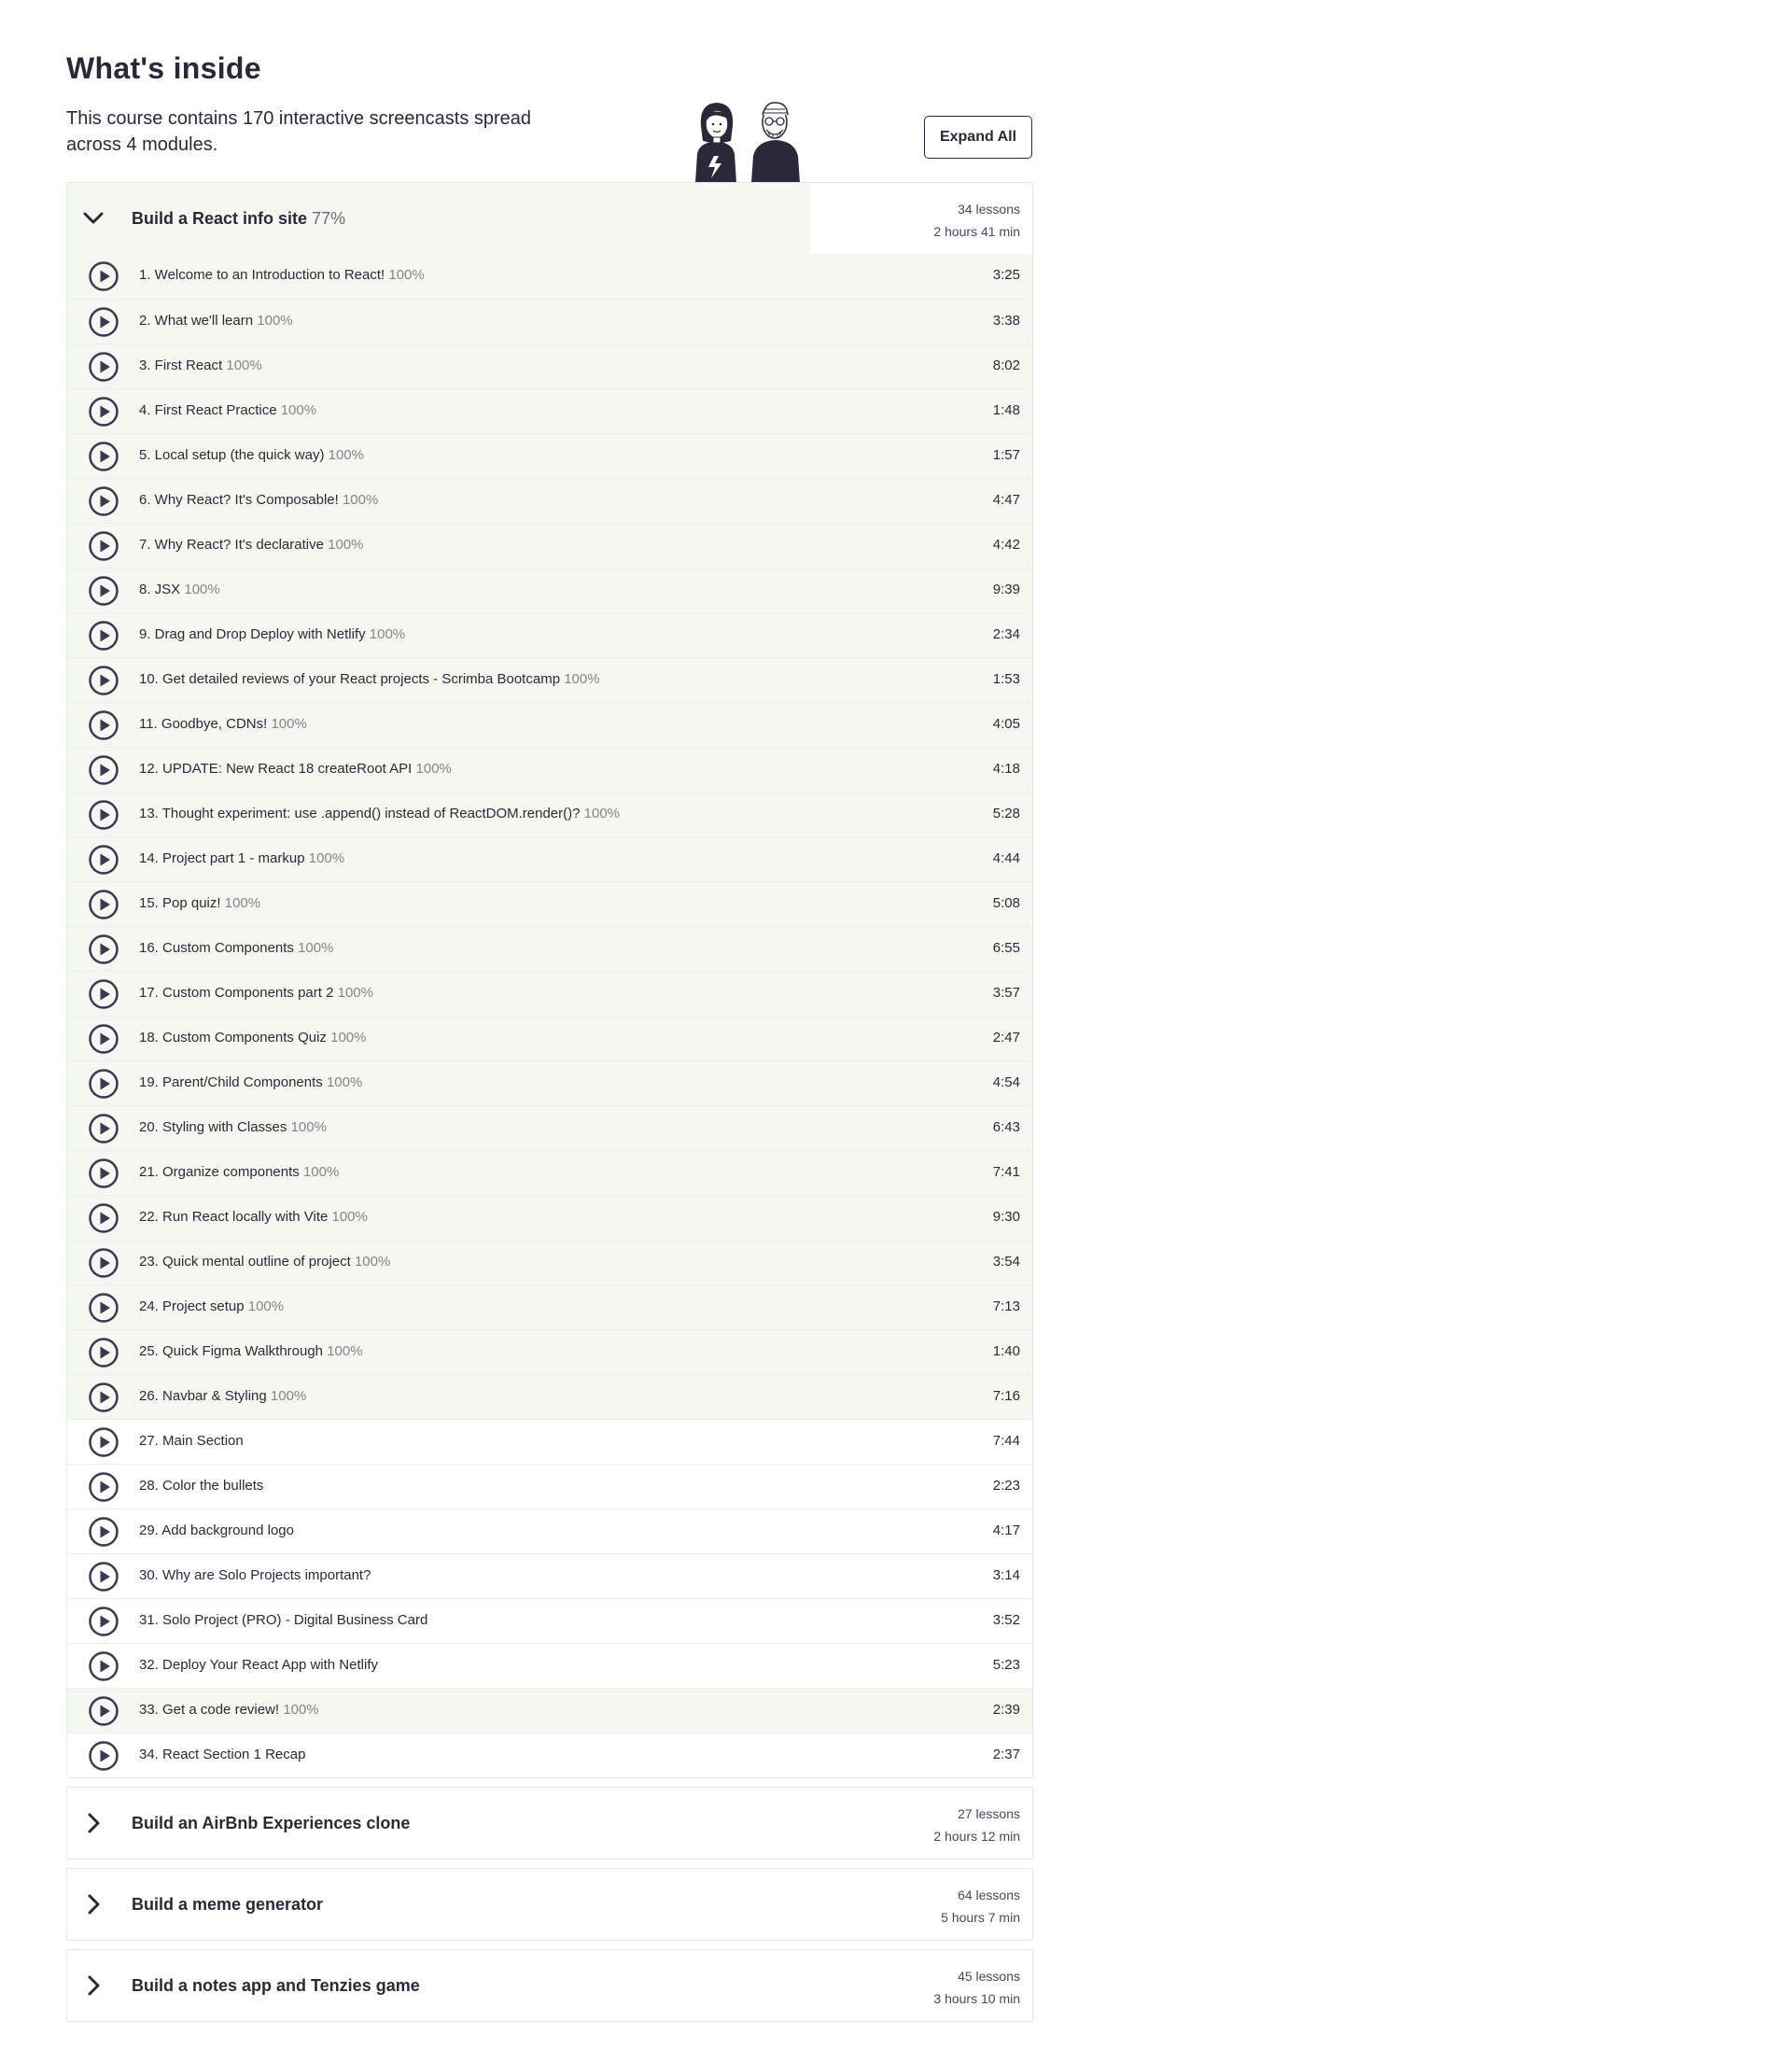  I want to click on lesson-row: 33. Get a code review! 100% 2:39, so click(549, 1710).